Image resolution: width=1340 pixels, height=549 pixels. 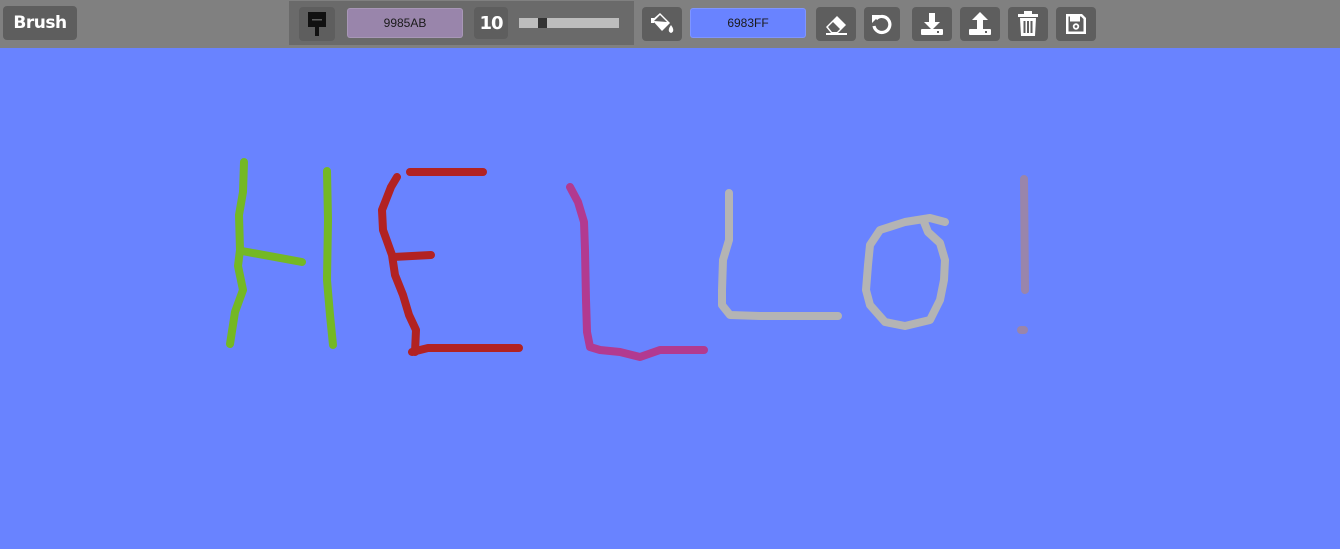 I want to click on stroke-exclaim-line, so click(x=1024, y=234).